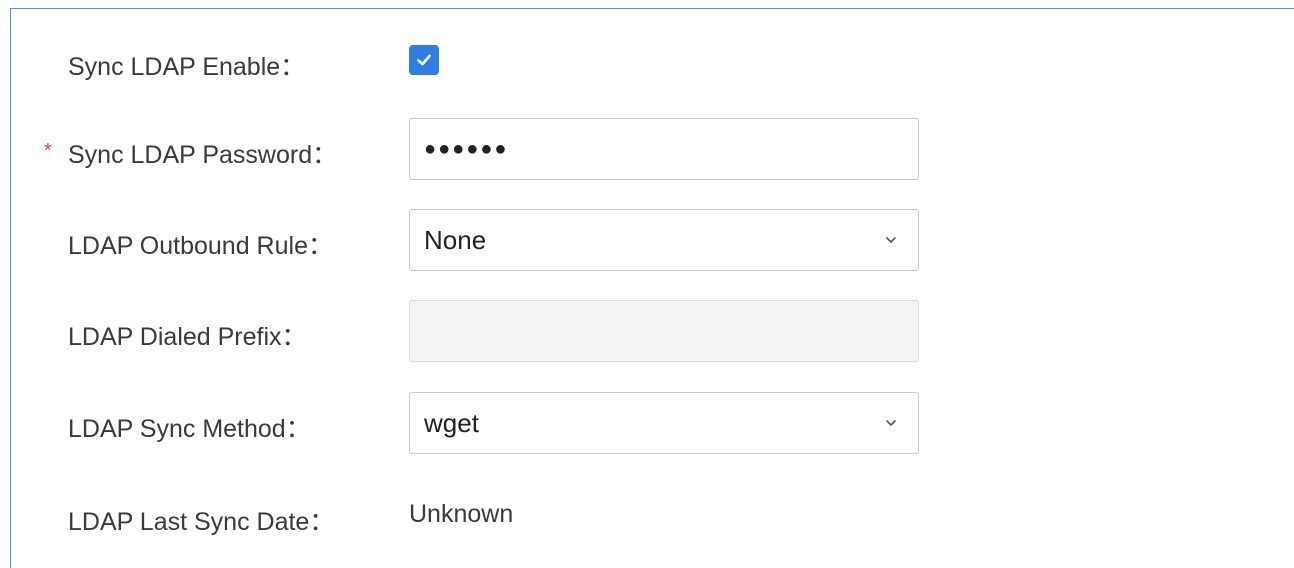 The image size is (1294, 568). Describe the element at coordinates (203, 155) in the screenshot. I see `sync-ldap-password-label: Sync LDAP Password：` at that location.